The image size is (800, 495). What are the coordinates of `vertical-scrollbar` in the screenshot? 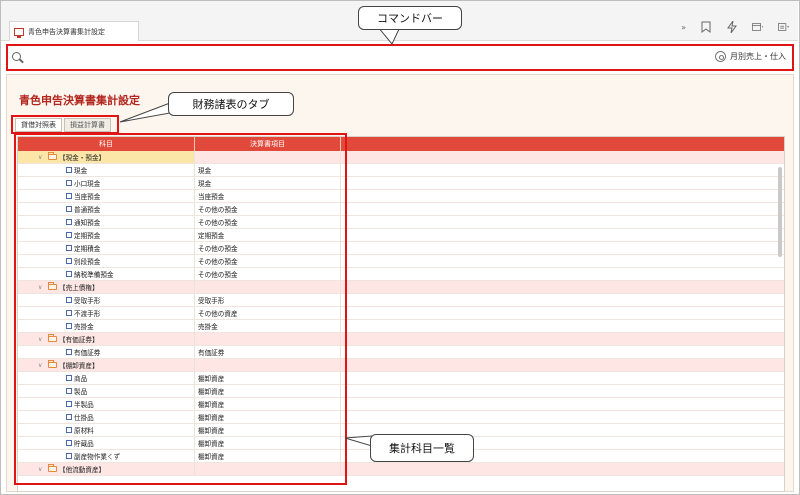 It's located at (780, 212).